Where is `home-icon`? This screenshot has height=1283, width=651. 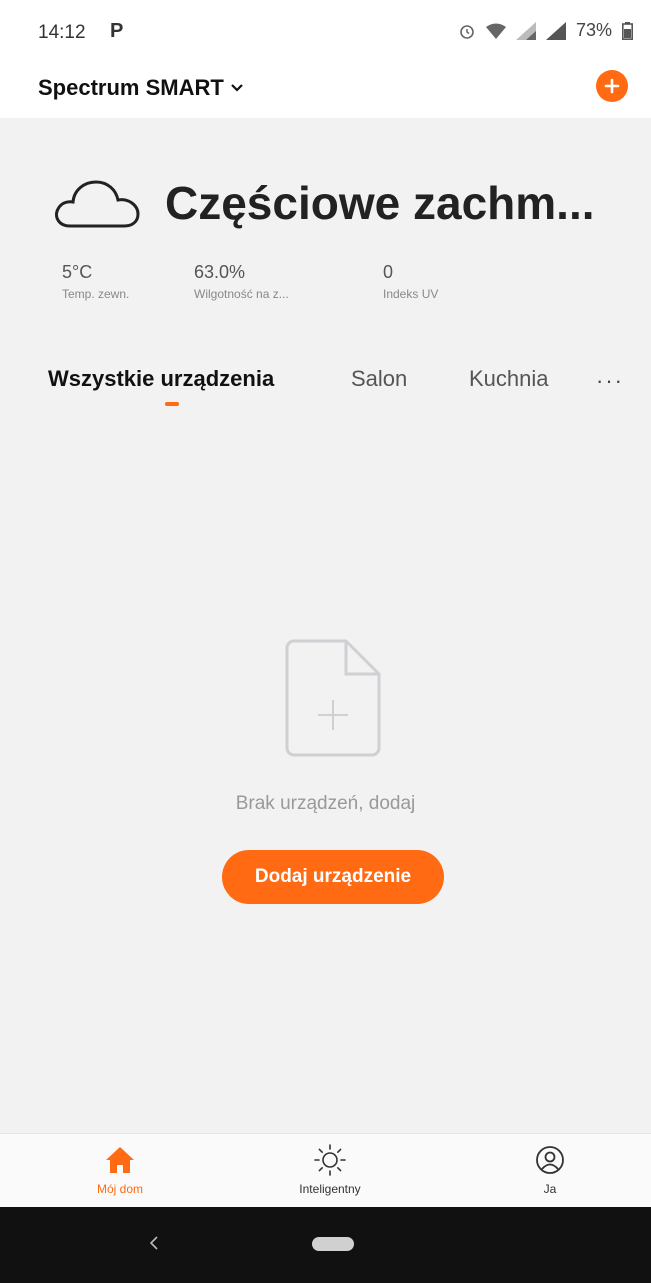 home-icon is located at coordinates (120, 1160).